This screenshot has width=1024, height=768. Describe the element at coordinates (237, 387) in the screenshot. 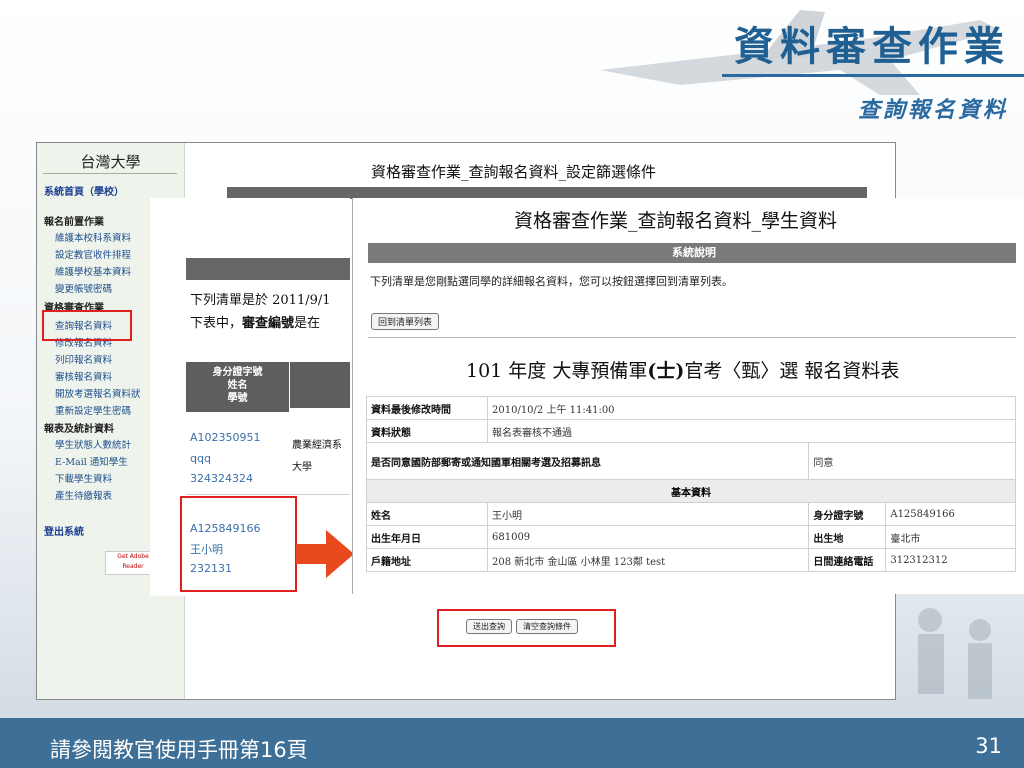

I see `list-column-header: 身分證字號 姓名 學號` at that location.